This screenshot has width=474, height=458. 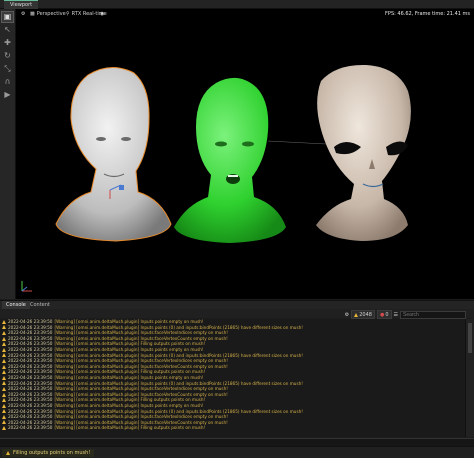 What do you see at coordinates (347, 315) in the screenshot?
I see `clear-icon: ⚙` at bounding box center [347, 315].